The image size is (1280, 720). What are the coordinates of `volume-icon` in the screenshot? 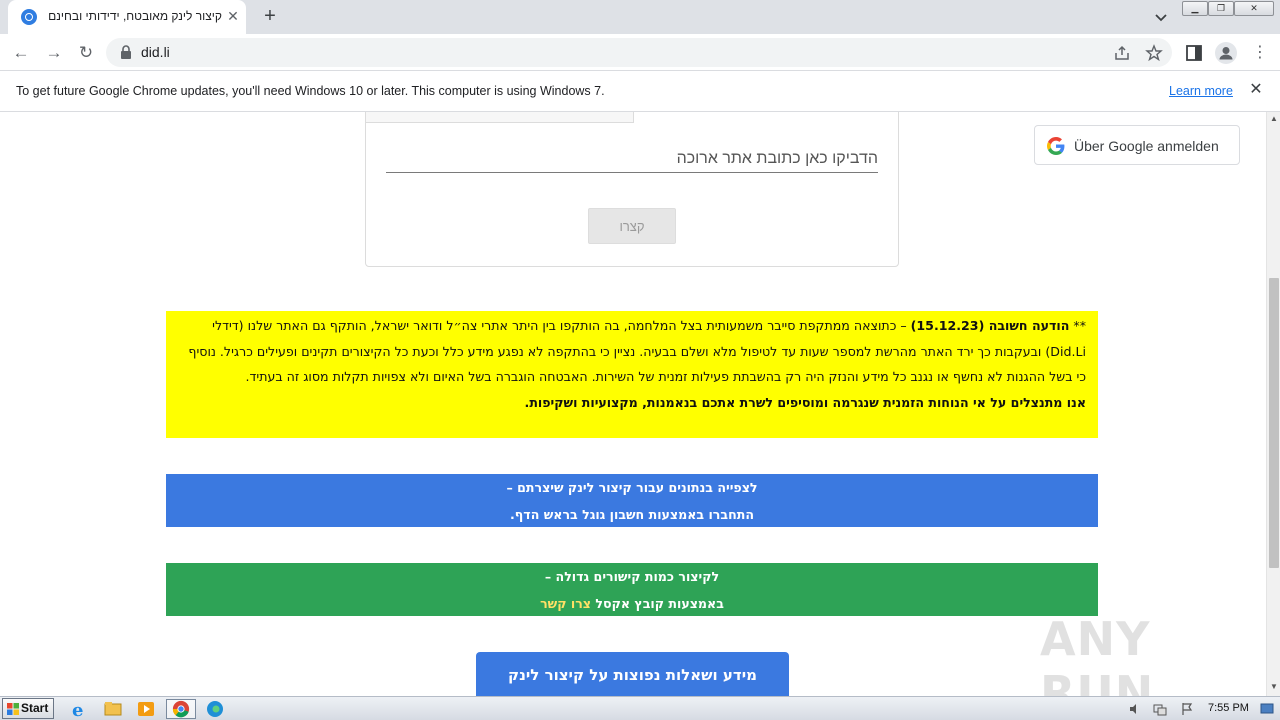 It's located at (1135, 709).